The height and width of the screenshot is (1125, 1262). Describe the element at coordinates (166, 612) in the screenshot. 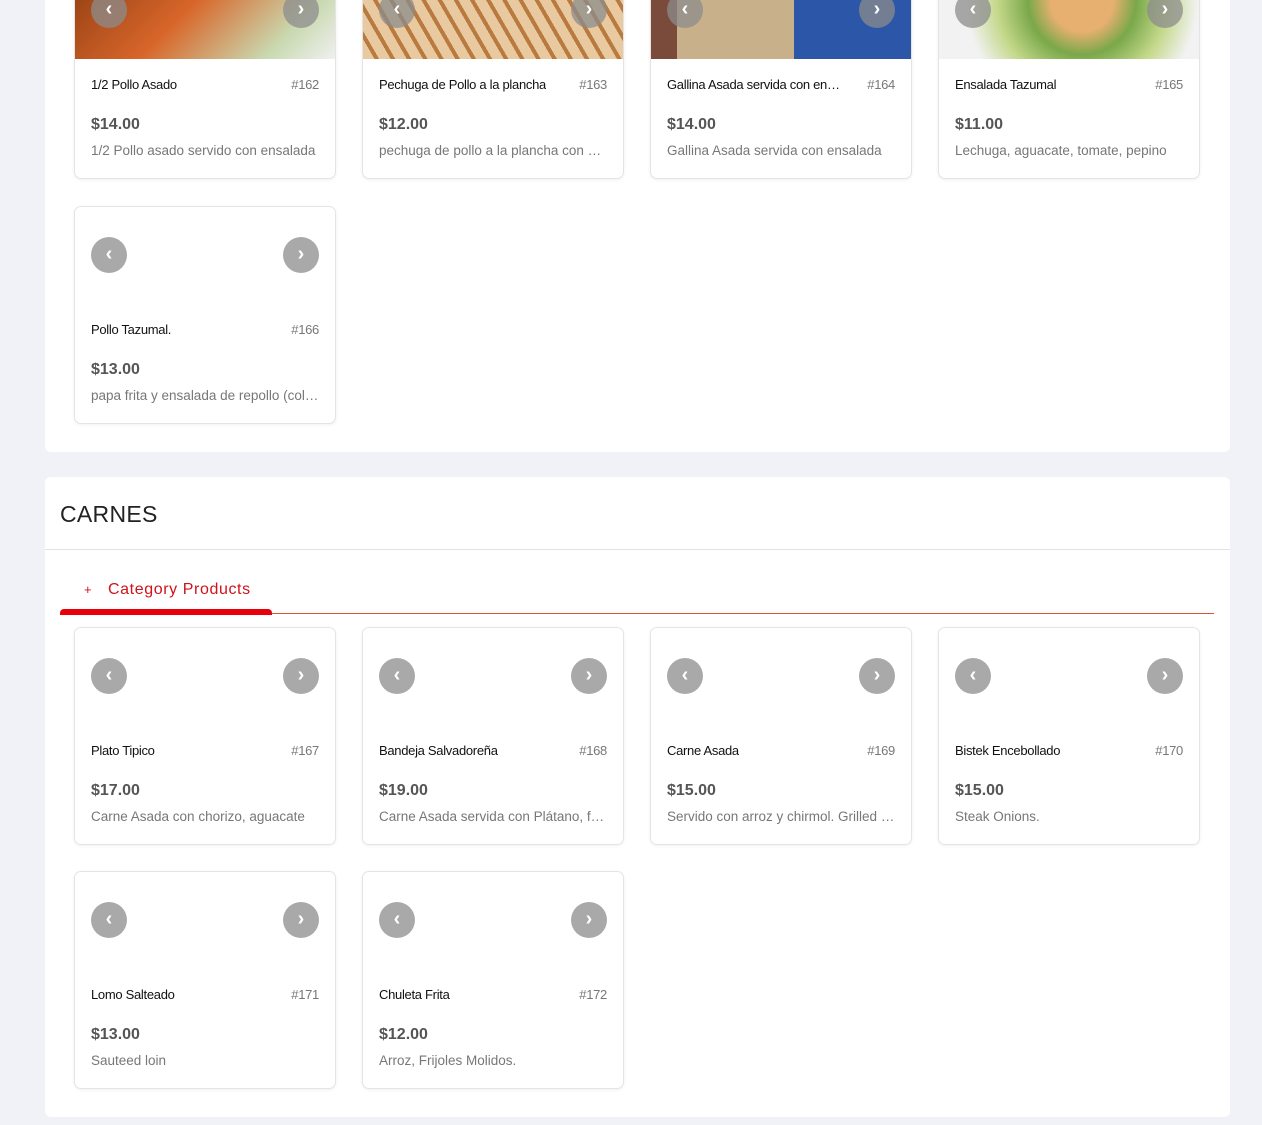

I see `active-tab-indicator` at that location.